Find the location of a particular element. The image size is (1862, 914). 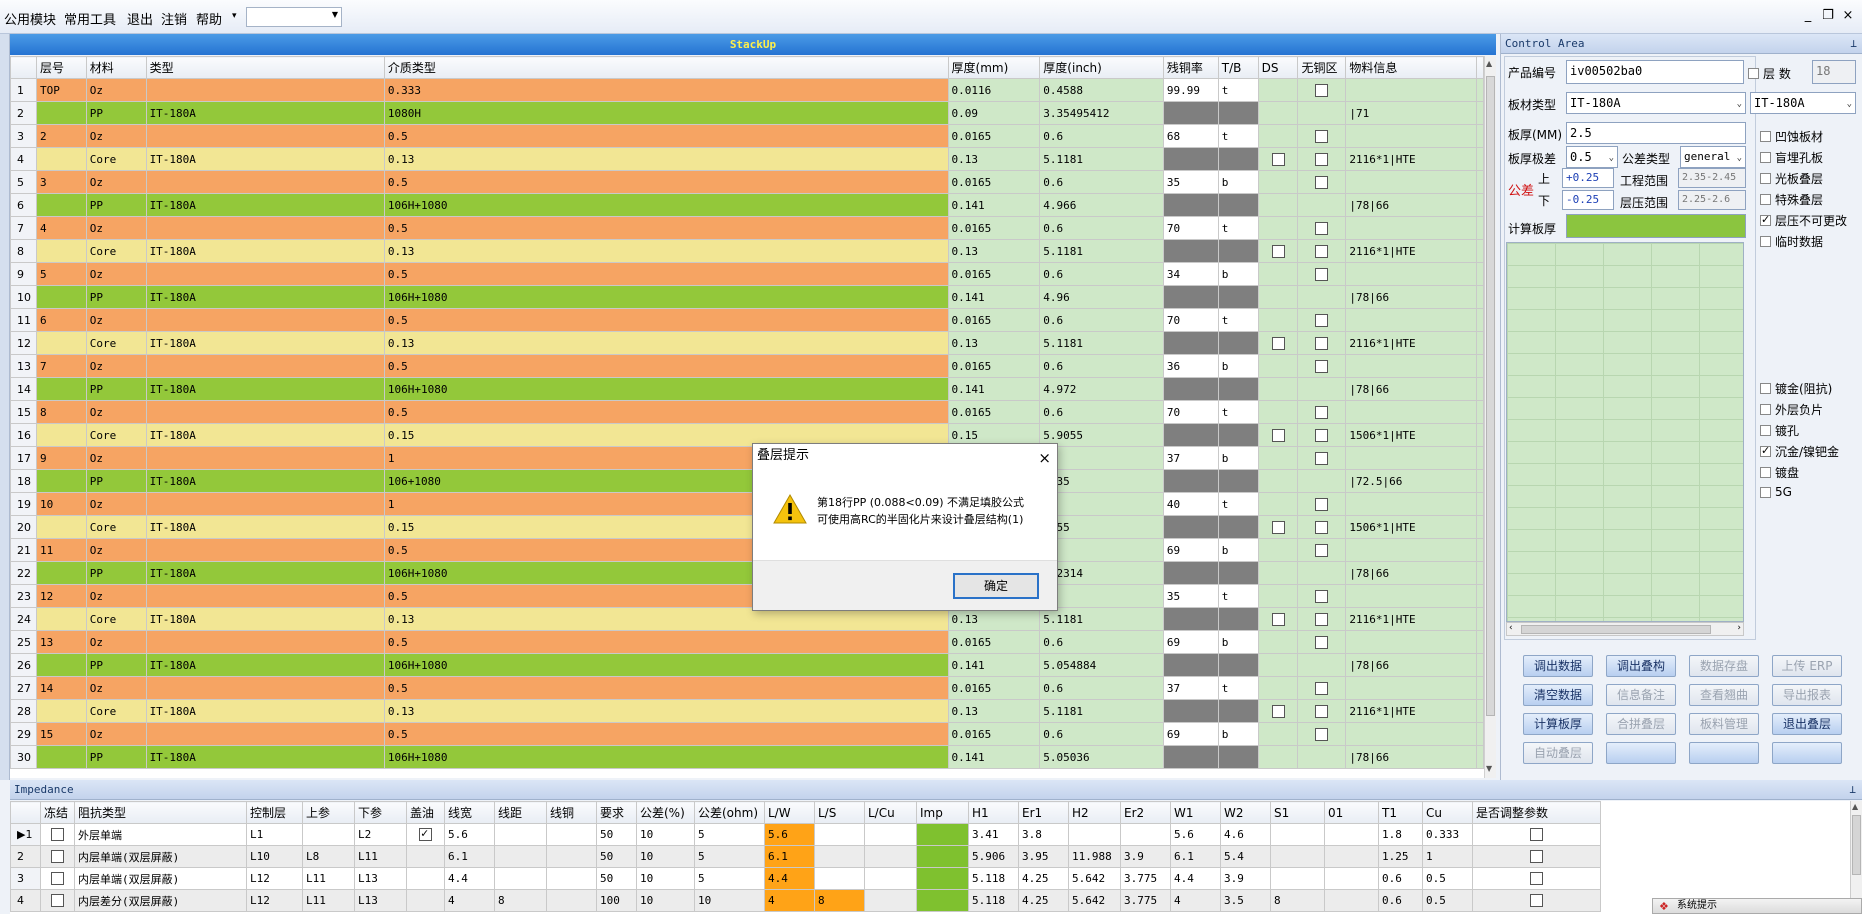

impedance-cell: 5.118 is located at coordinates (993, 900).